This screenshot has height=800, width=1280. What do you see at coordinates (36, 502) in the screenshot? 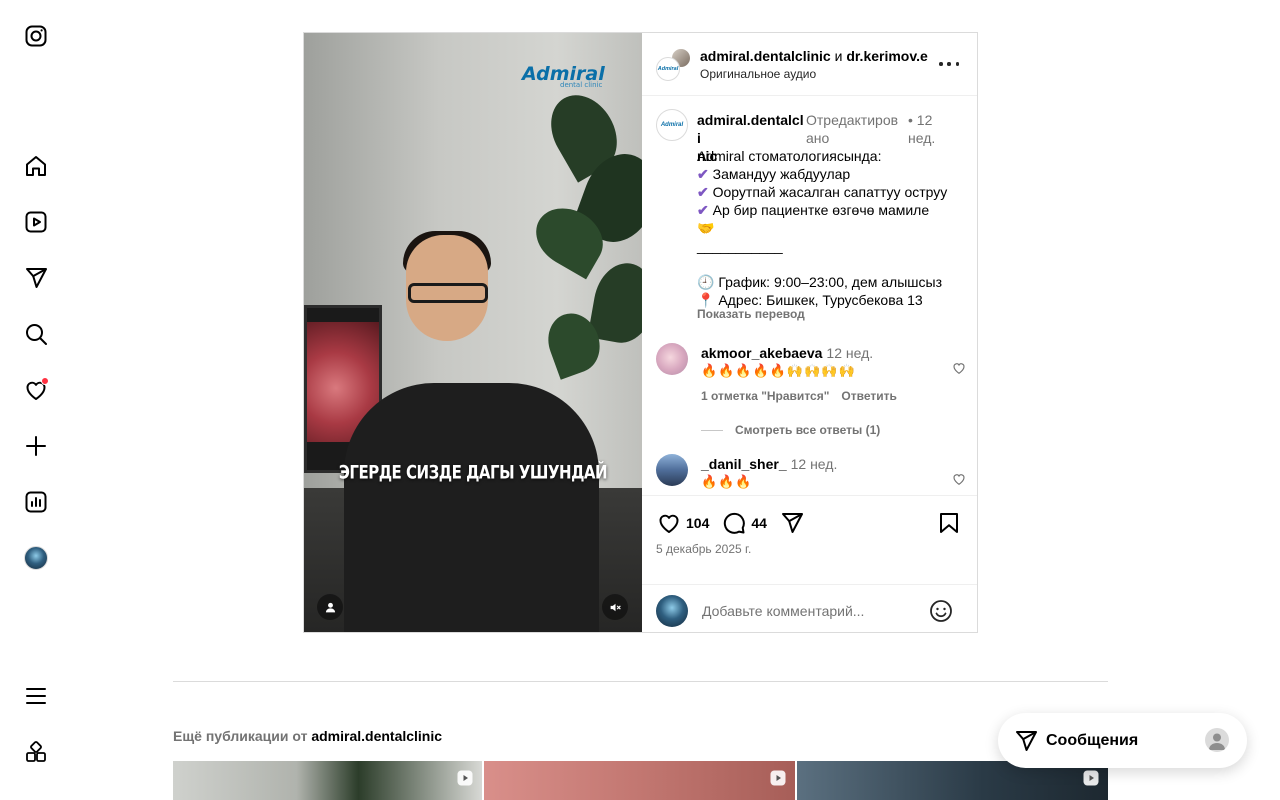
I see `stats-icon` at bounding box center [36, 502].